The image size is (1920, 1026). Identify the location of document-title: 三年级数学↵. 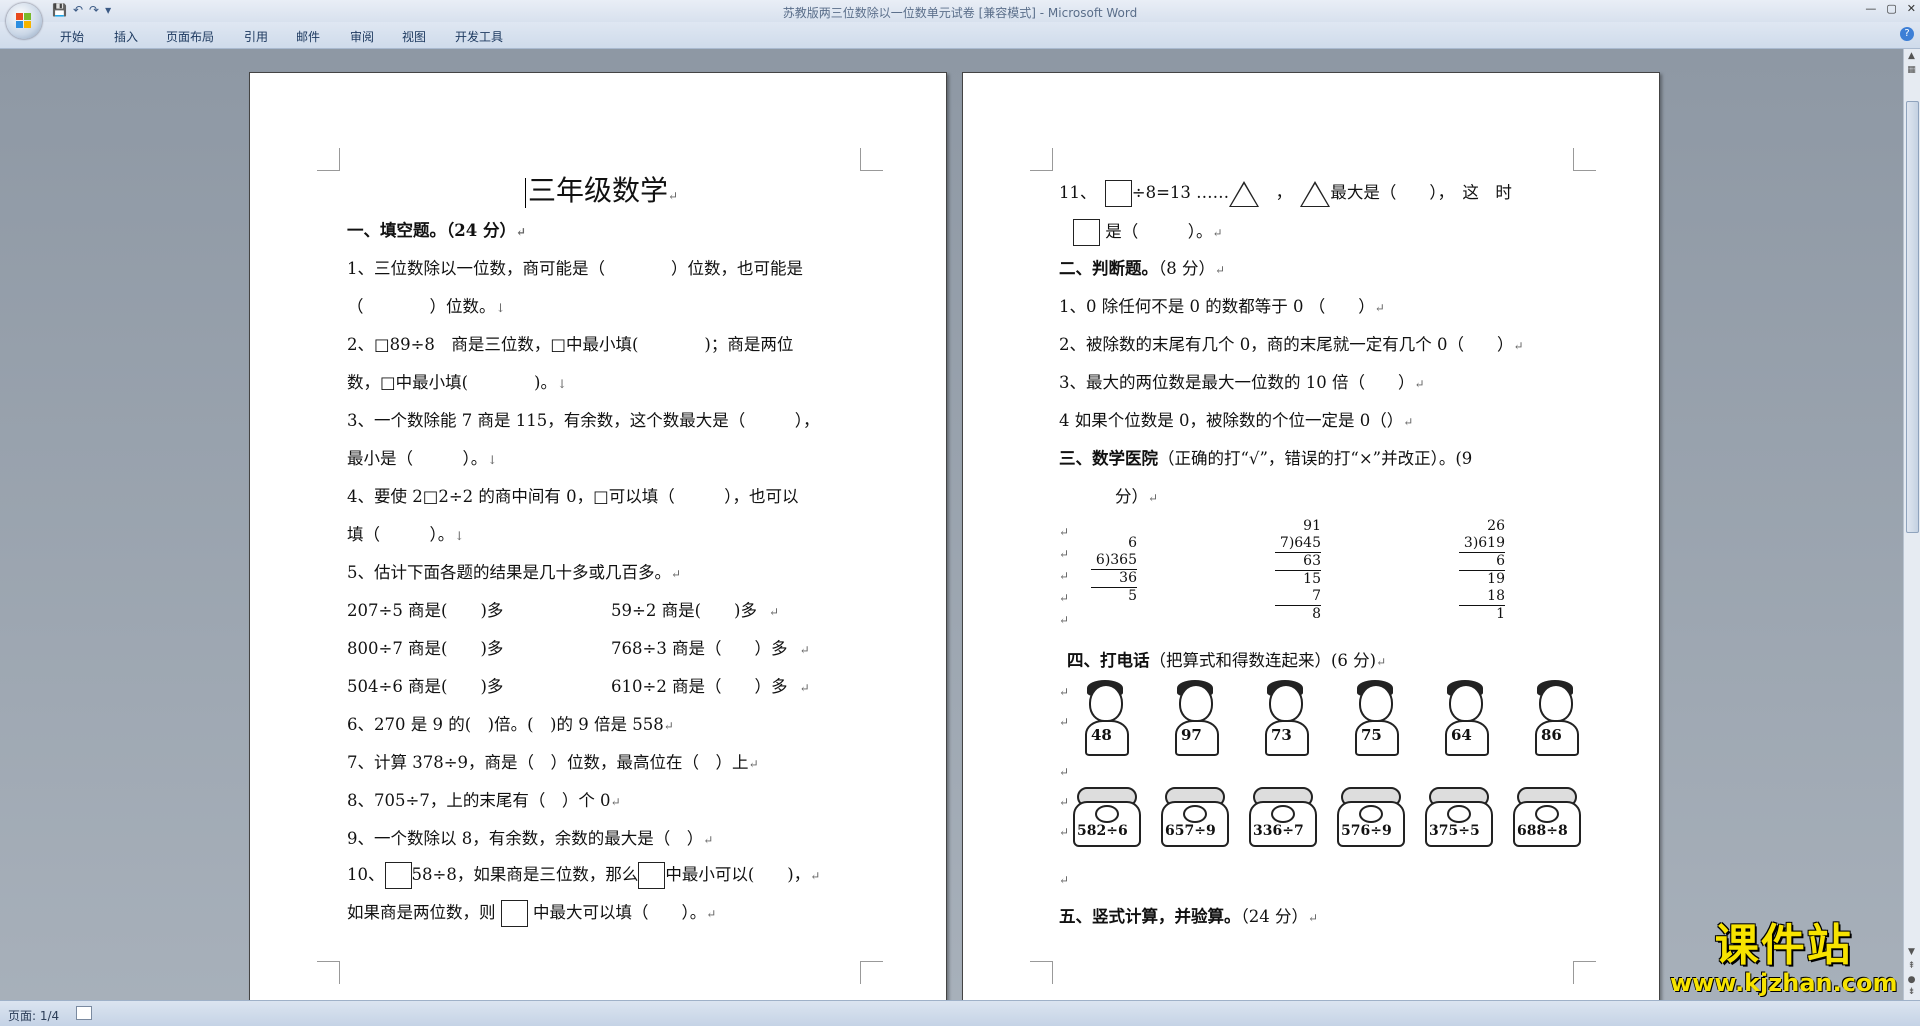
(601, 189).